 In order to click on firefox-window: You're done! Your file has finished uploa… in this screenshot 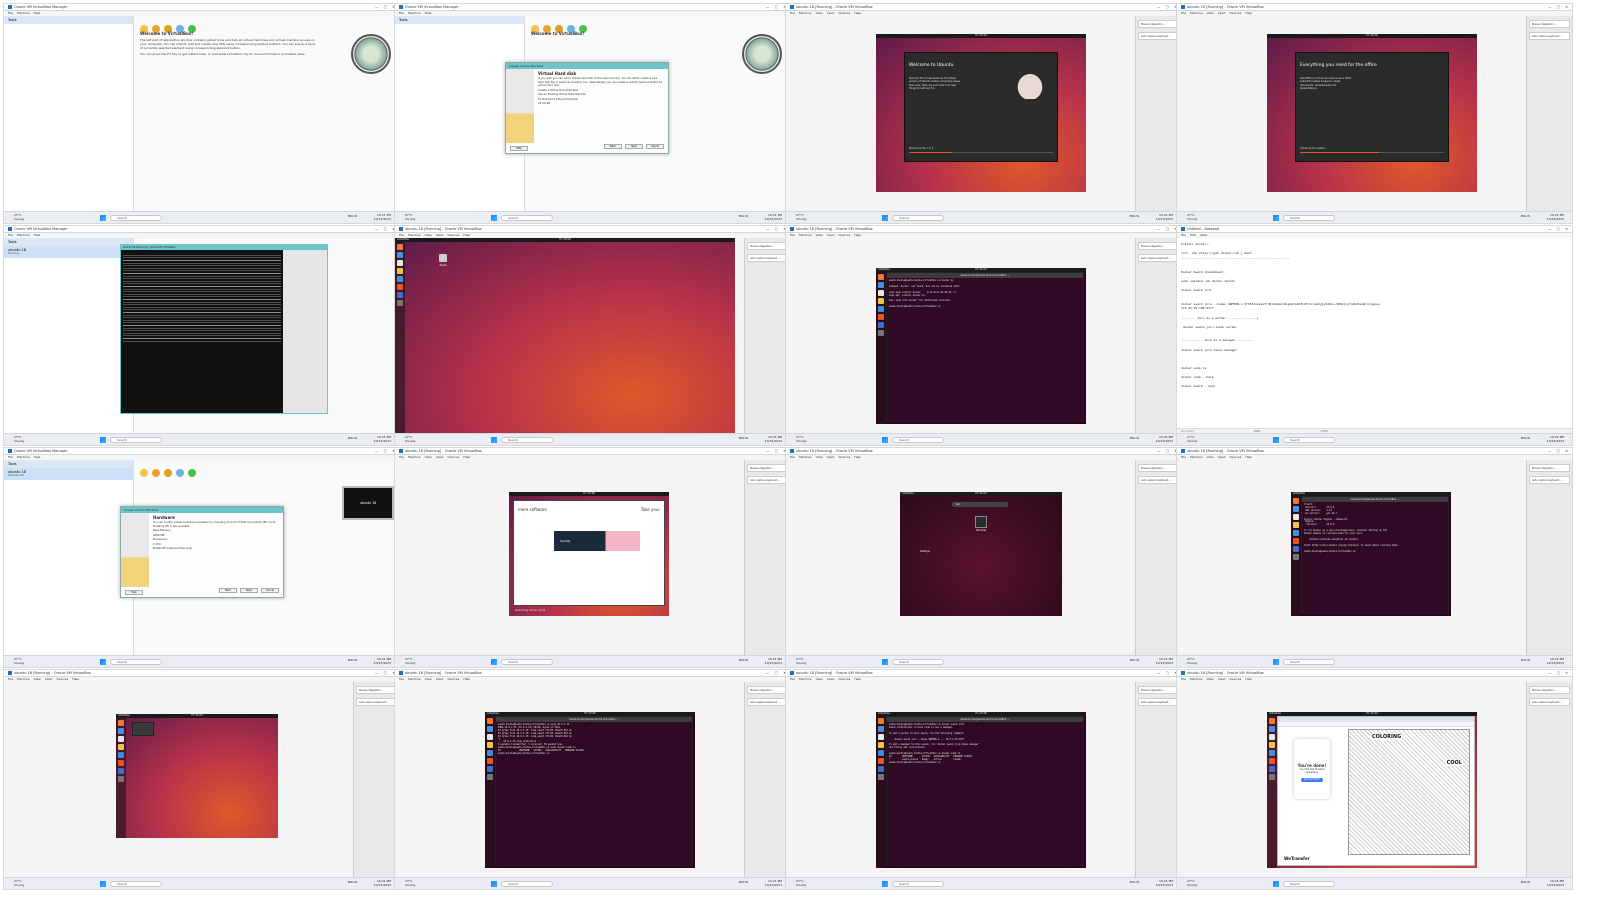, I will do `click(1376, 791)`.